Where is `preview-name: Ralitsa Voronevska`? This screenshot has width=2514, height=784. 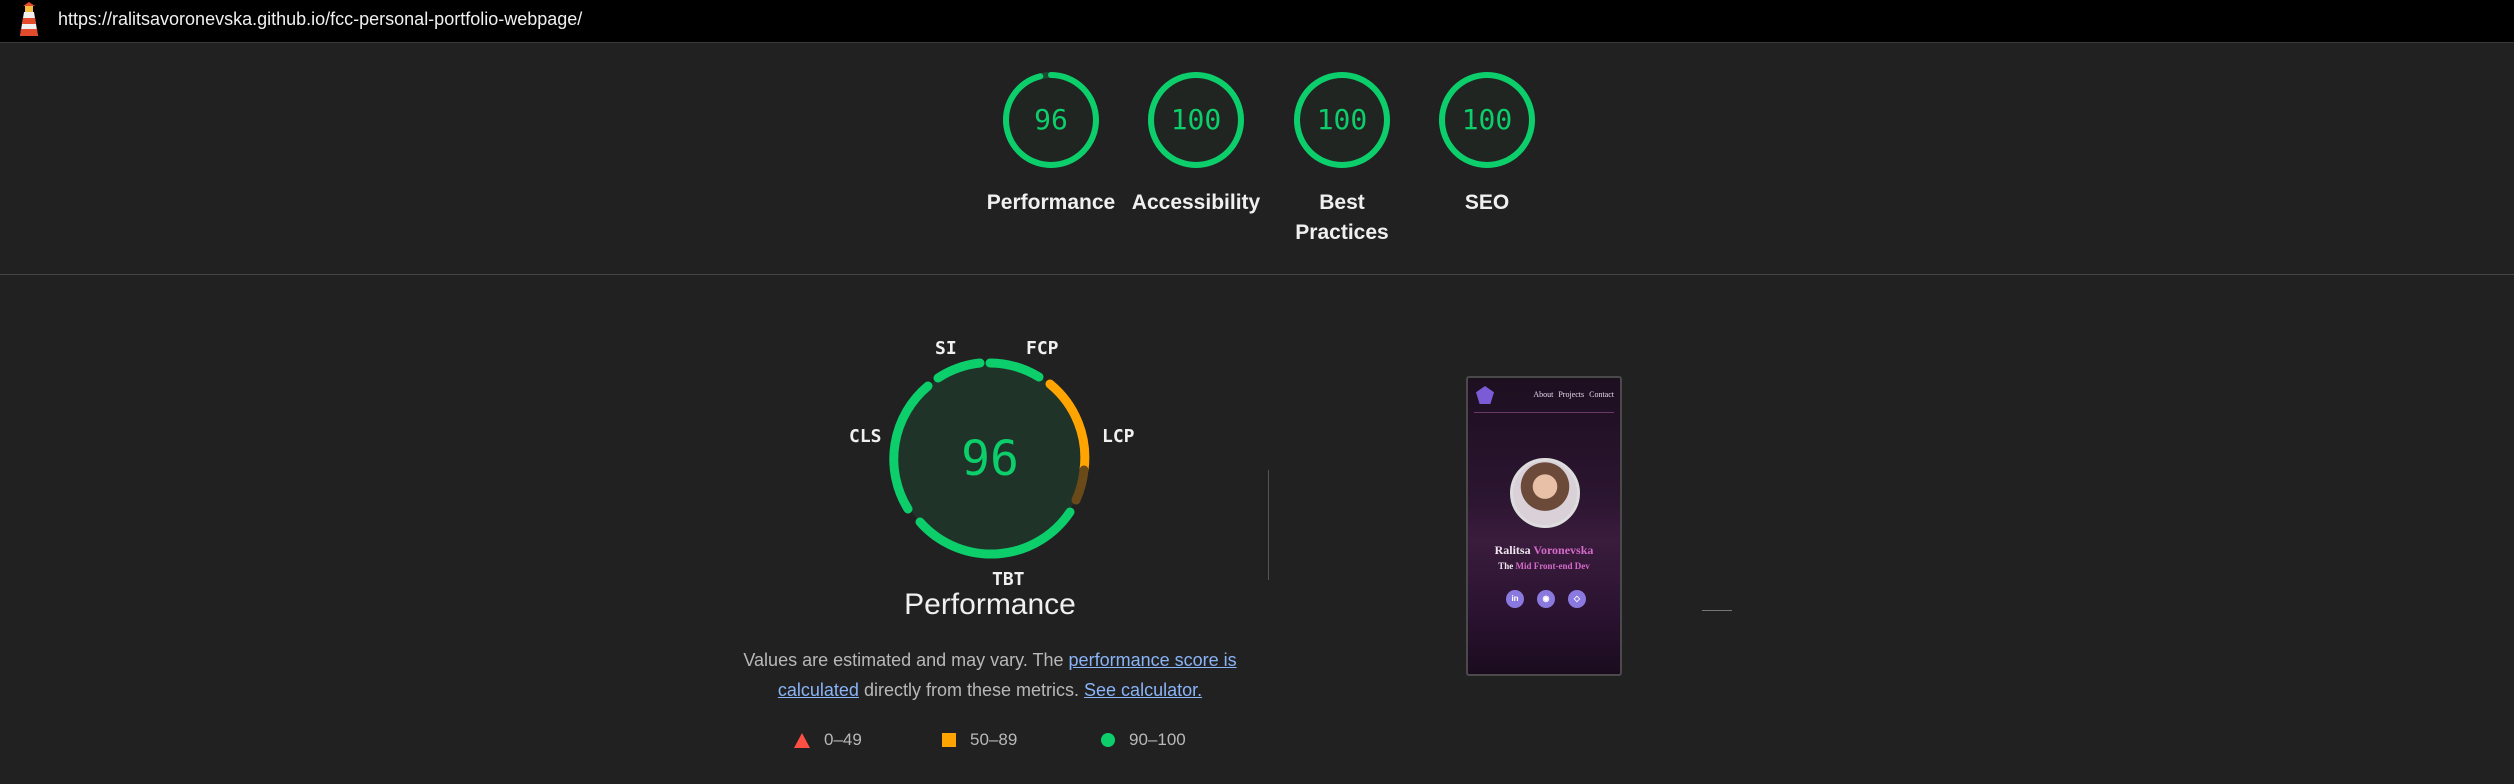 preview-name: Ralitsa Voronevska is located at coordinates (1544, 550).